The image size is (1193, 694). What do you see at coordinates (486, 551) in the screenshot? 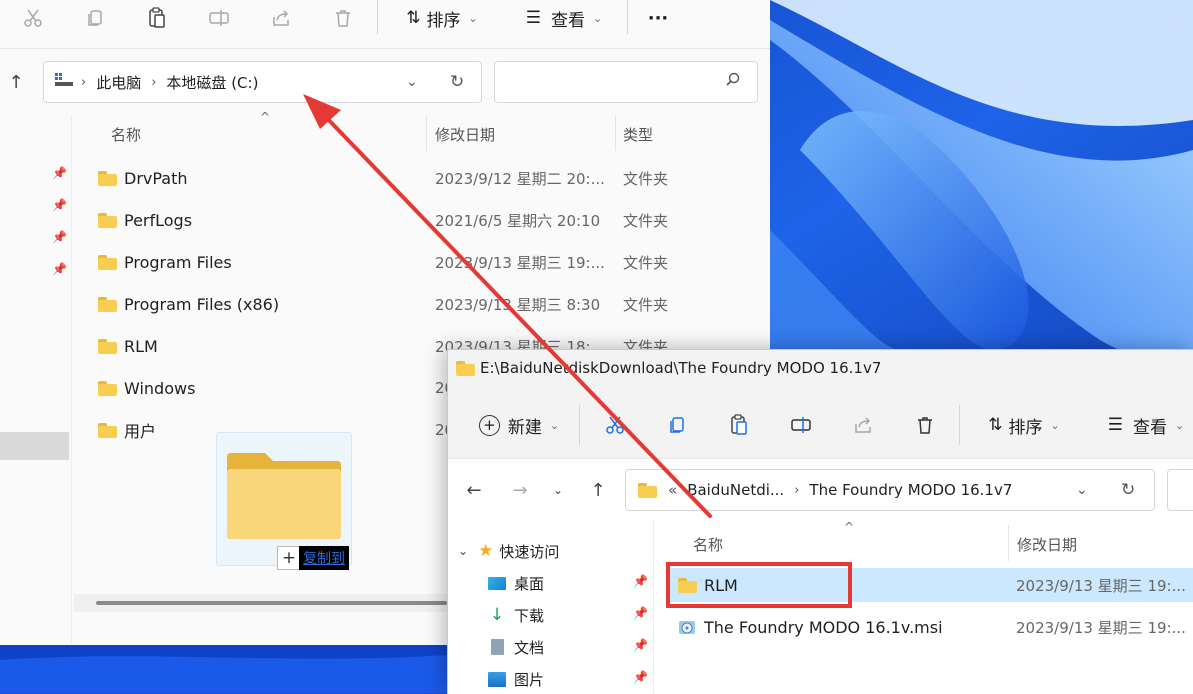
I see `star-icon: ★` at bounding box center [486, 551].